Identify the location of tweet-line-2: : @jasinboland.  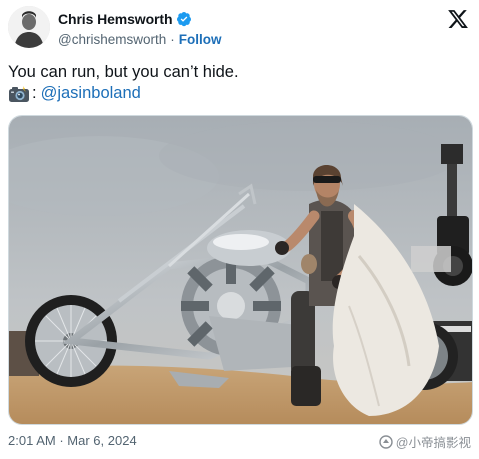
(123, 93).